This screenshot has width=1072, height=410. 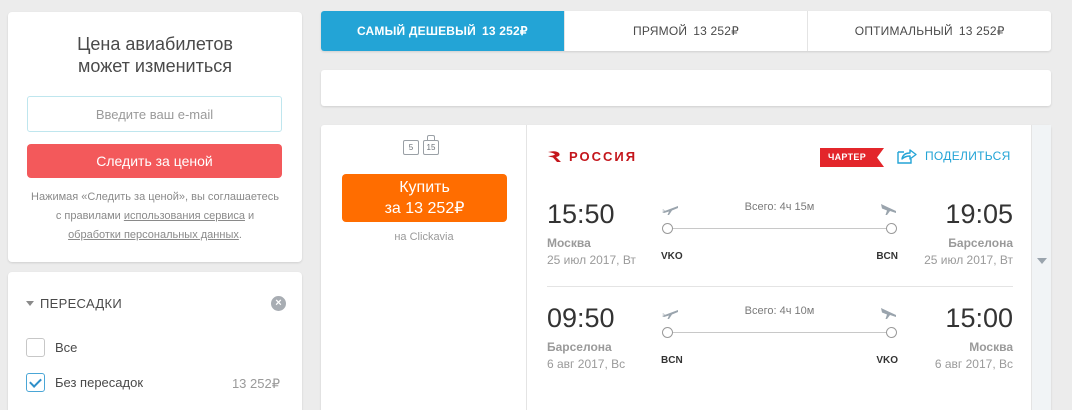 What do you see at coordinates (591, 260) in the screenshot?
I see `departure-date: 25 июл 2017, Вт` at bounding box center [591, 260].